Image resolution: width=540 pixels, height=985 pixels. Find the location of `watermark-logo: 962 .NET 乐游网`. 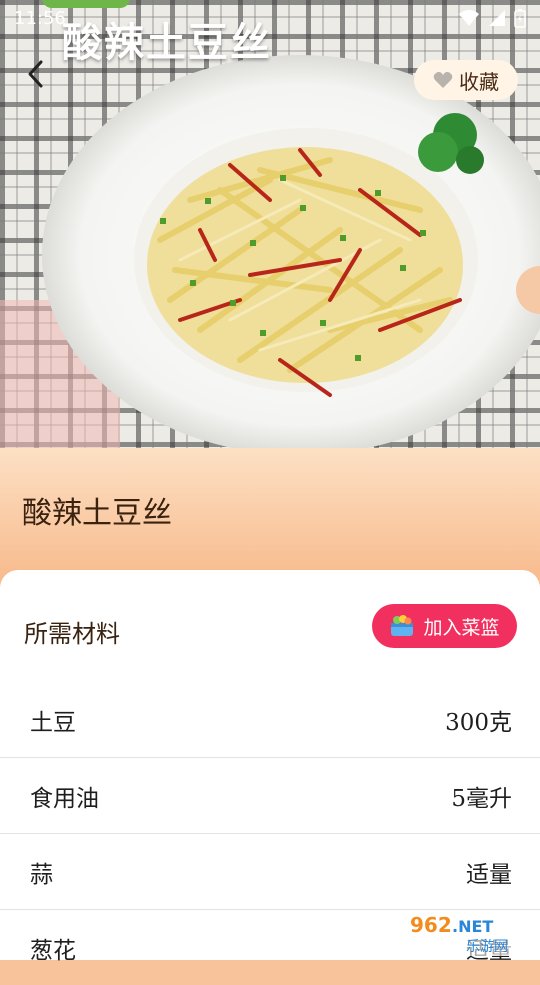

watermark-logo: 962 .NET 乐游网 is located at coordinates (468, 933).